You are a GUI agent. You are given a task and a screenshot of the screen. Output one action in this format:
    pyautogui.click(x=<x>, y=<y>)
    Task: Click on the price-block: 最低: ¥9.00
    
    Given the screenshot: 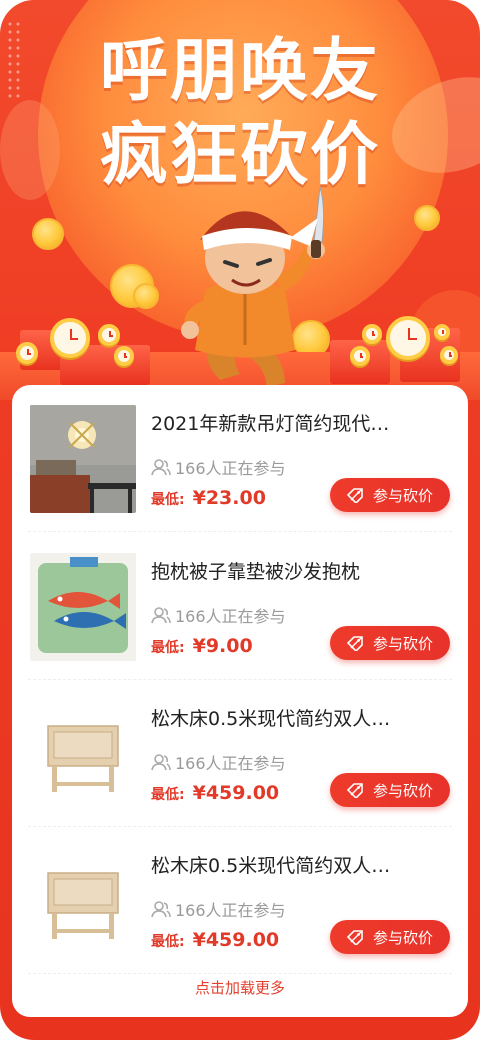 What is the action you would take?
    pyautogui.click(x=202, y=646)
    